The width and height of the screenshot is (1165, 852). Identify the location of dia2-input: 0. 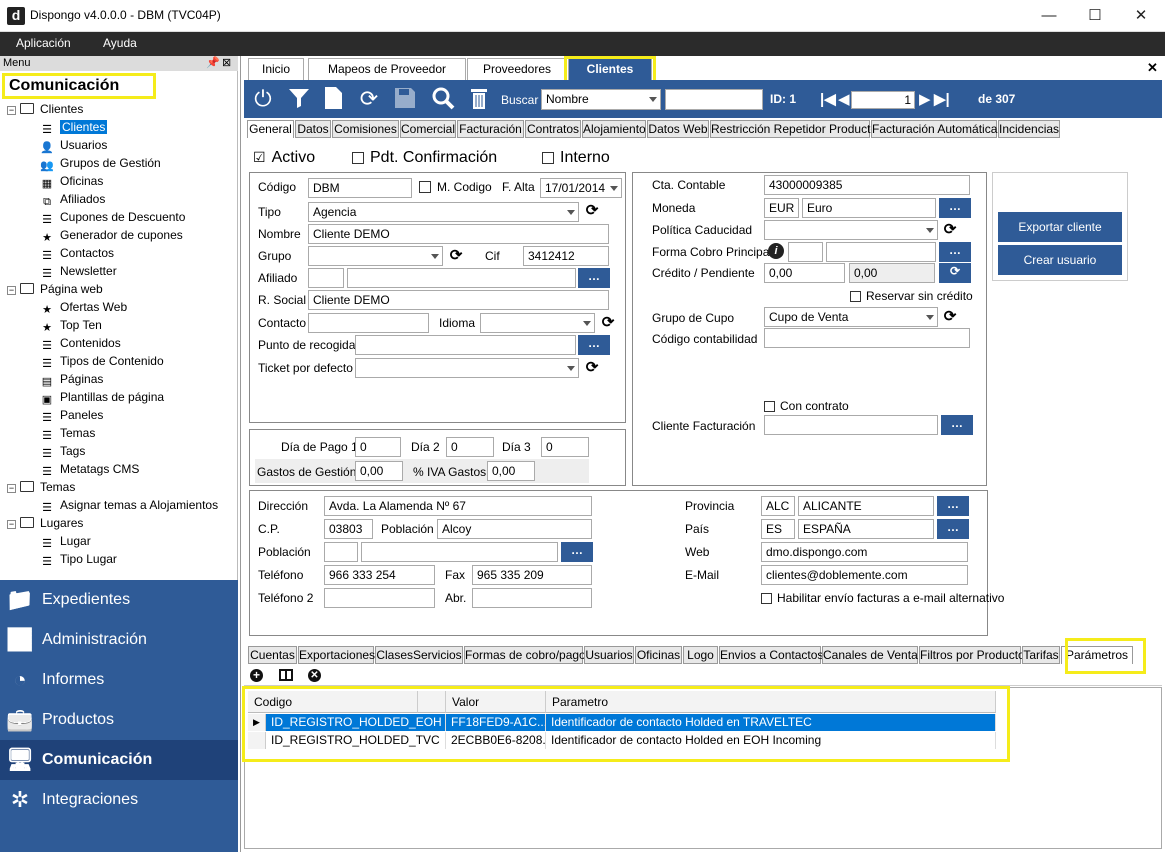
(470, 447).